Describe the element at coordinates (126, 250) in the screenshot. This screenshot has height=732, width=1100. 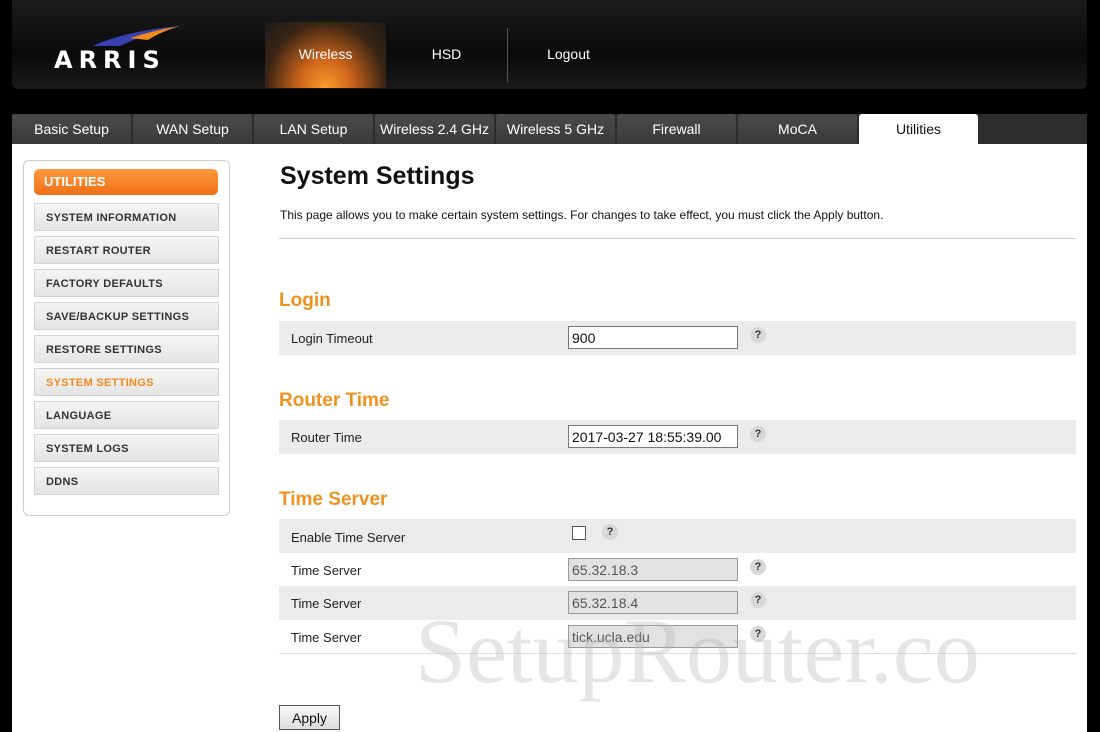
I see `sidebar-item-restart-router: RESTART ROUTER` at that location.